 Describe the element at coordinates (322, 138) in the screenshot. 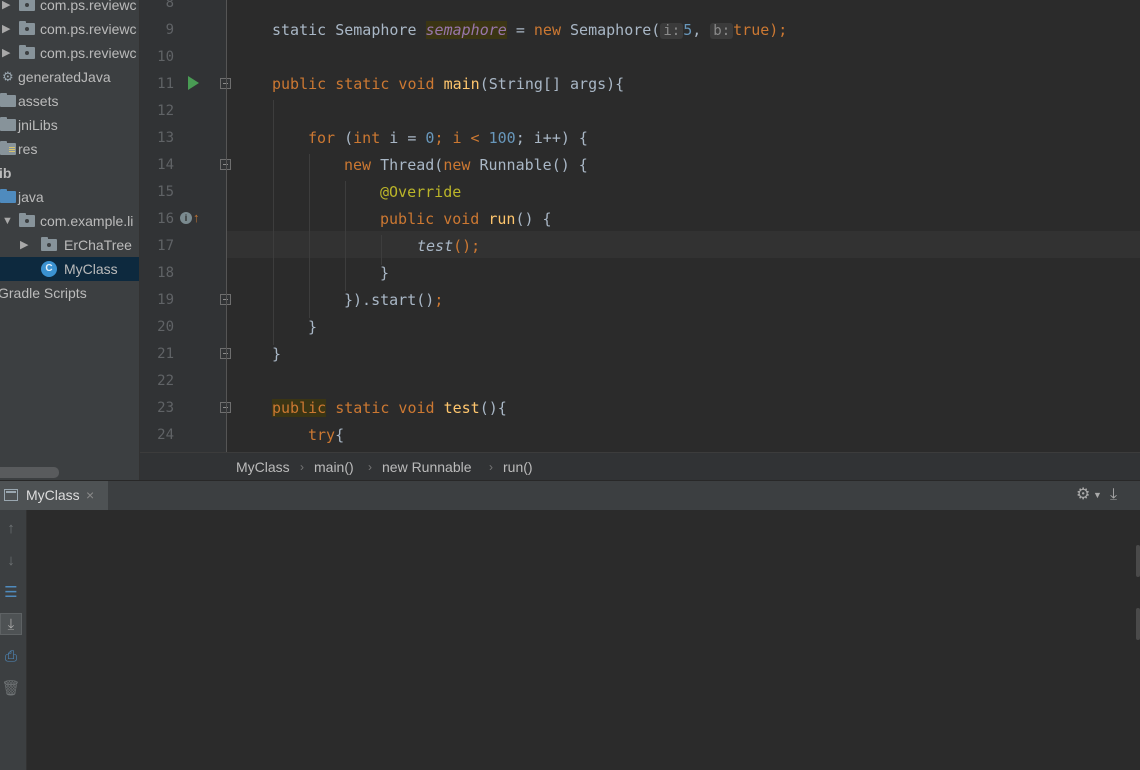

I see `keyword-token: for` at that location.